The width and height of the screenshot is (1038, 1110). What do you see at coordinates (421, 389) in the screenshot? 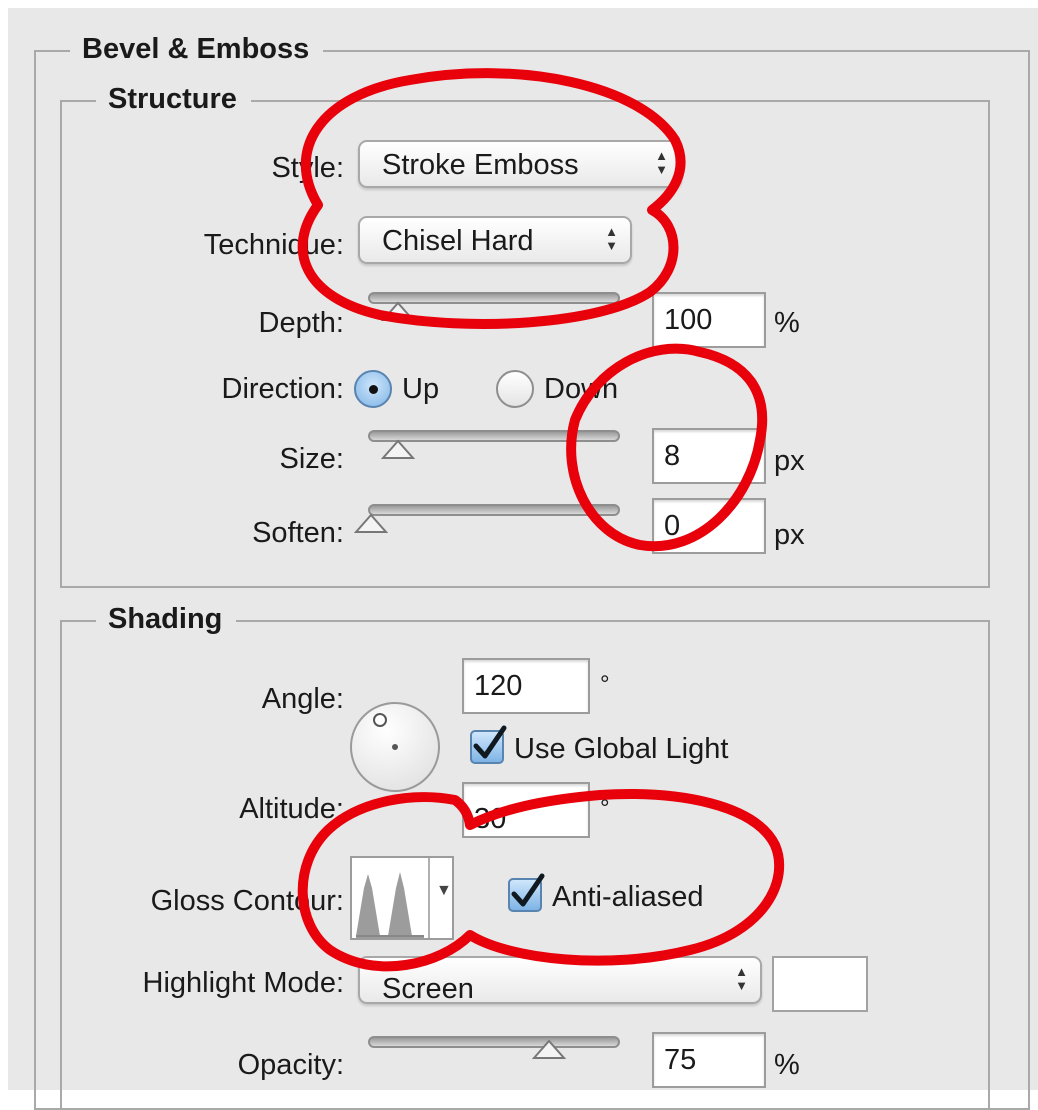
I see `direction-up-label: Up` at bounding box center [421, 389].